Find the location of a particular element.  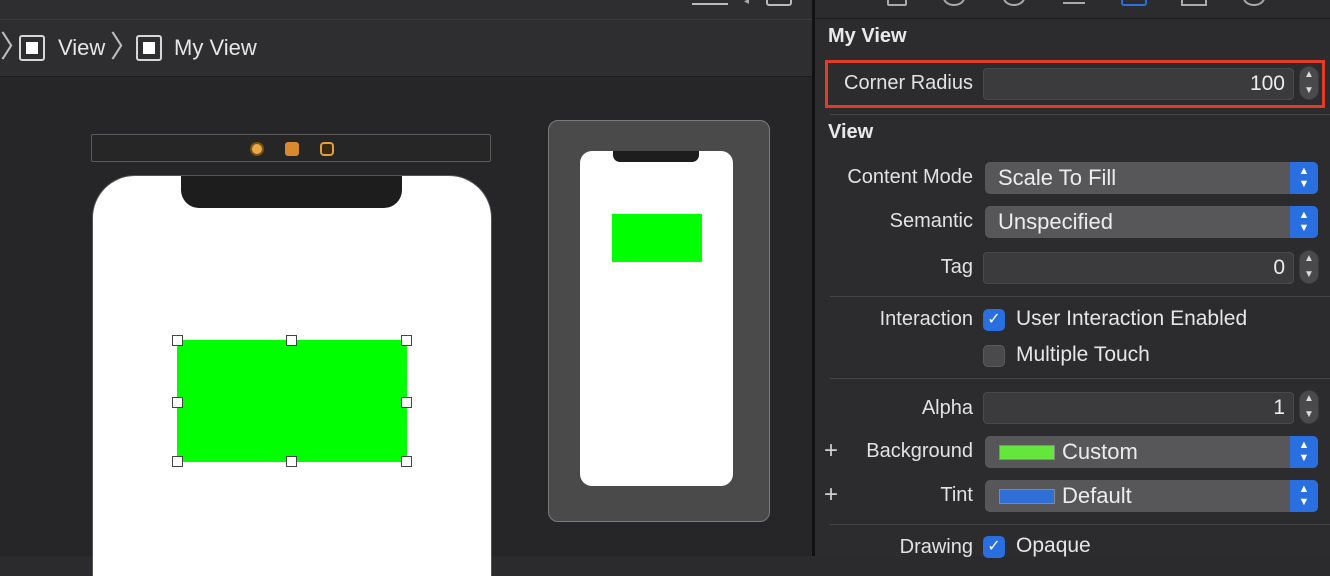

tag-stepper: ▲ ▼ is located at coordinates (1309, 267).